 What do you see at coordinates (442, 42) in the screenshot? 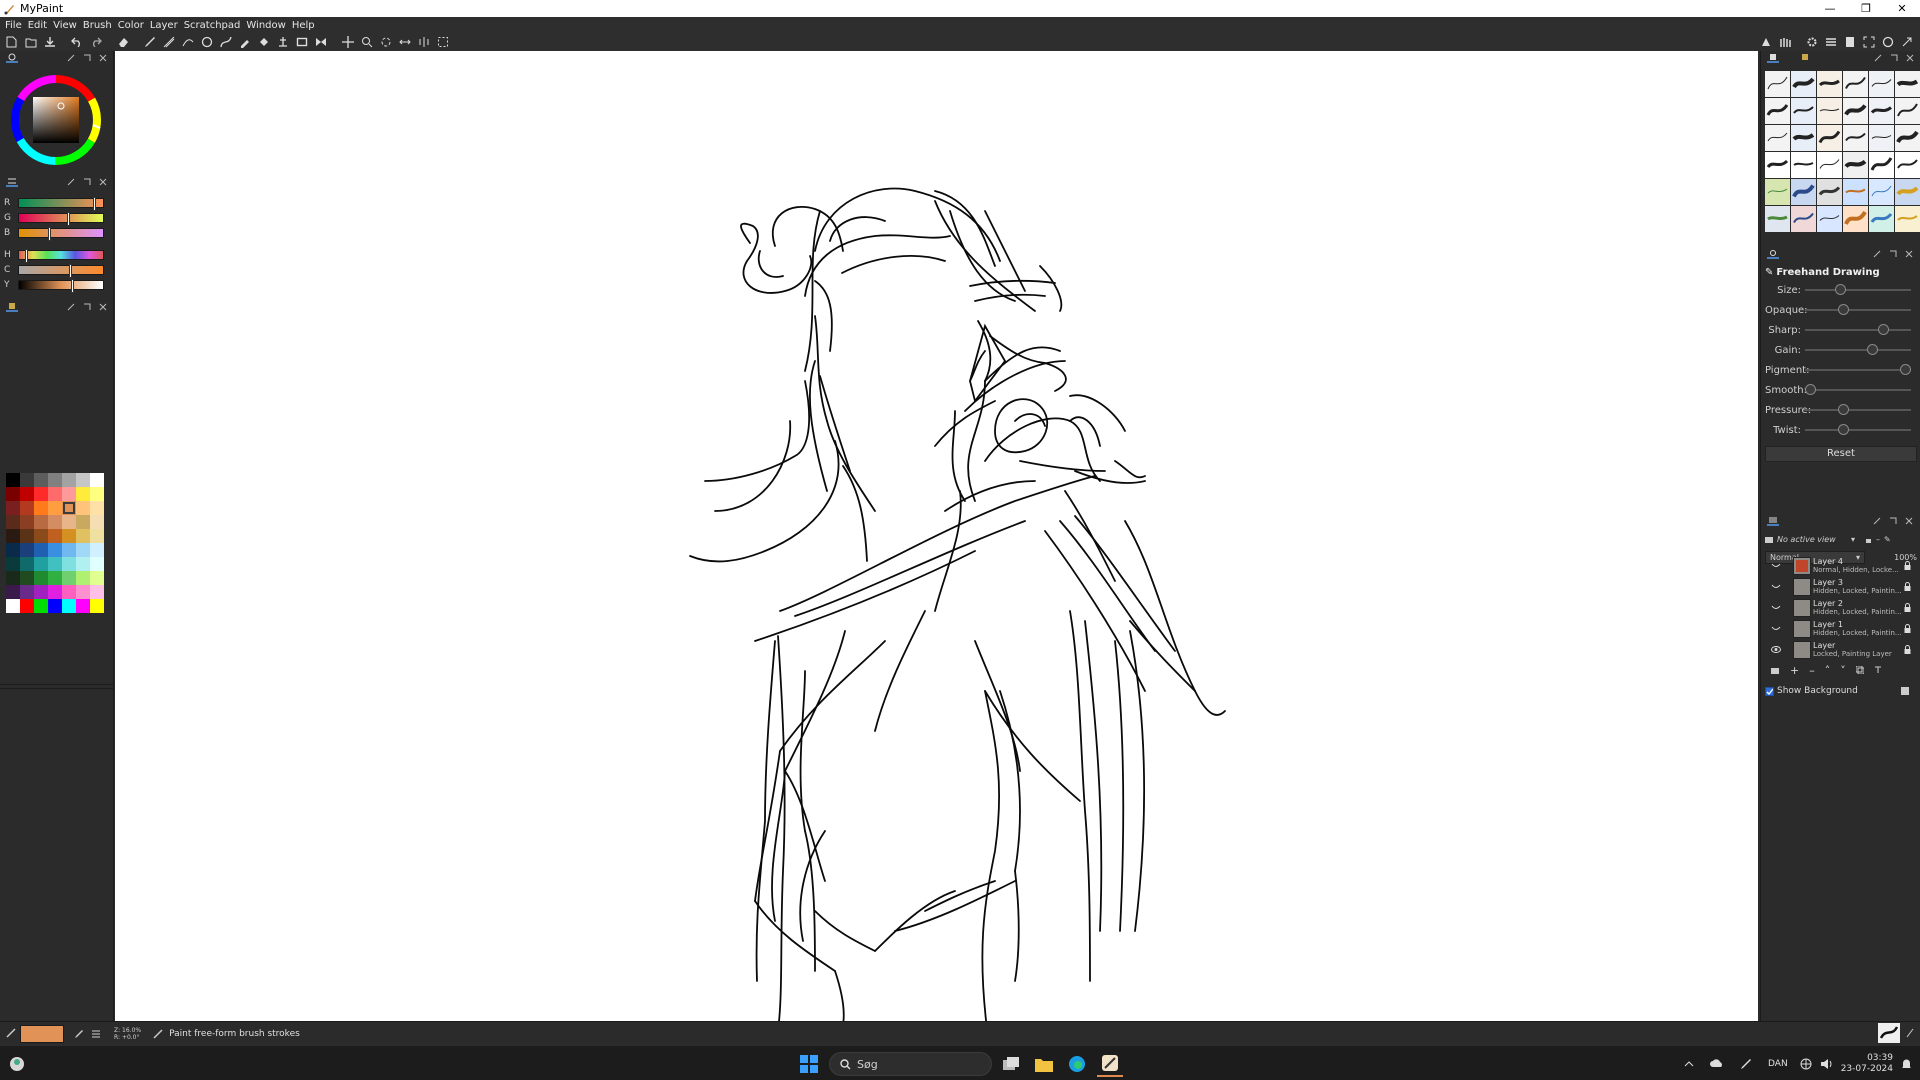
I see `fit-view-icon` at bounding box center [442, 42].